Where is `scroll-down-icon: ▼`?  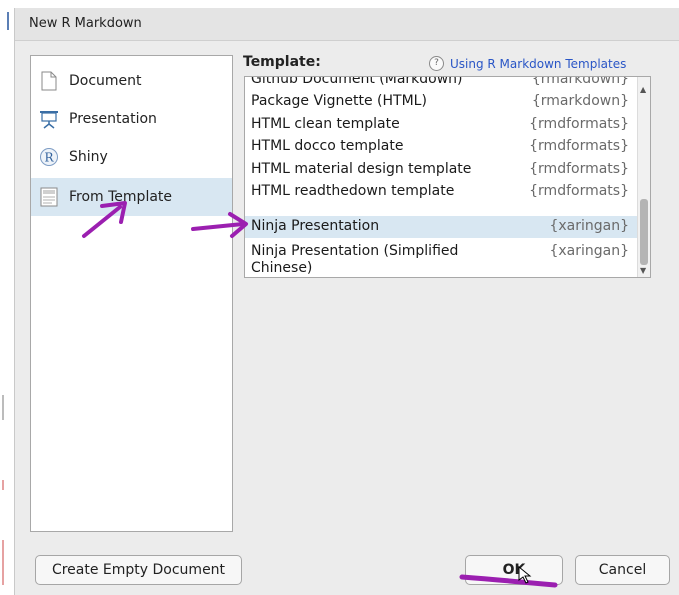 scroll-down-icon: ▼ is located at coordinates (643, 270).